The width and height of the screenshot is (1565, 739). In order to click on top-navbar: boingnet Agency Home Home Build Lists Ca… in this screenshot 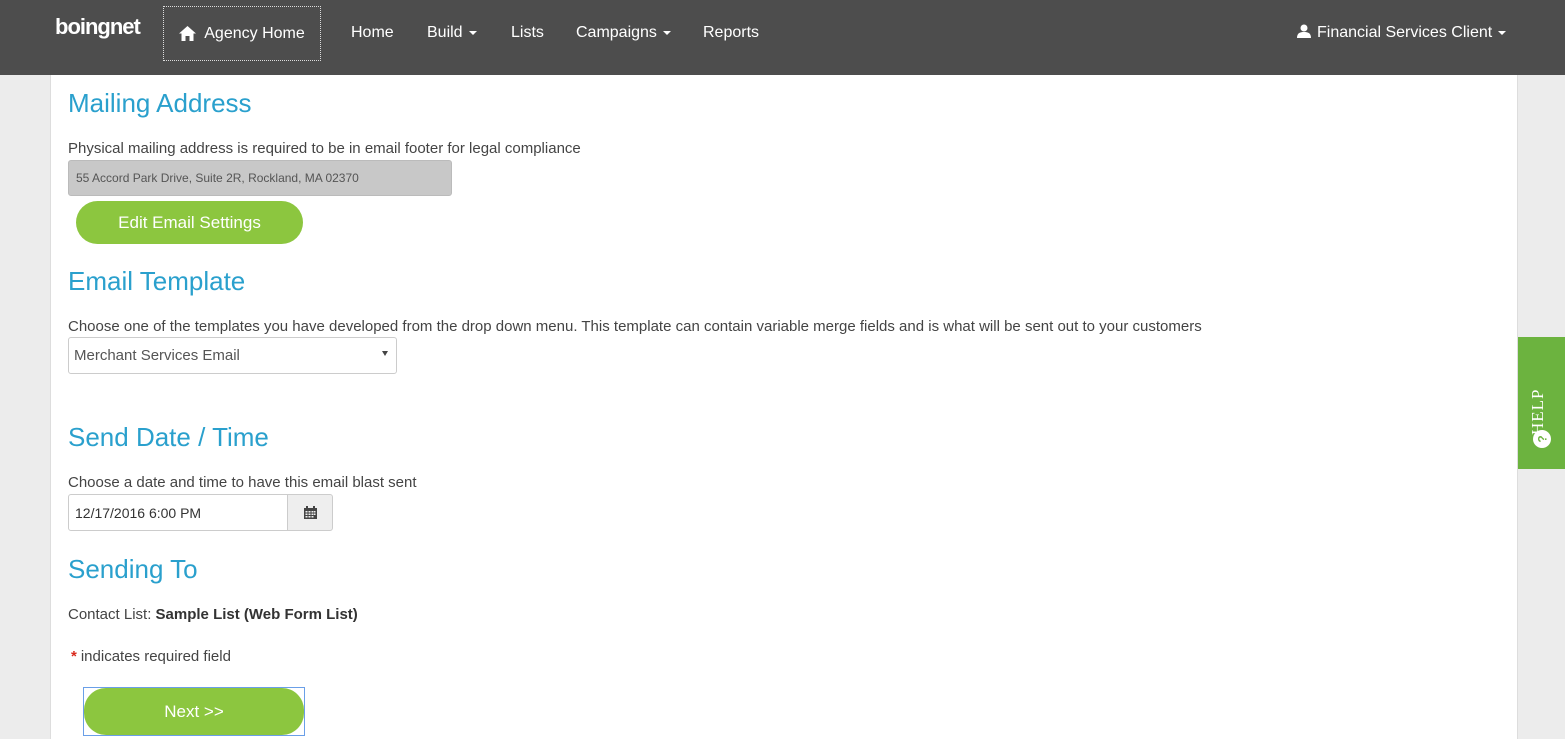, I will do `click(782, 37)`.